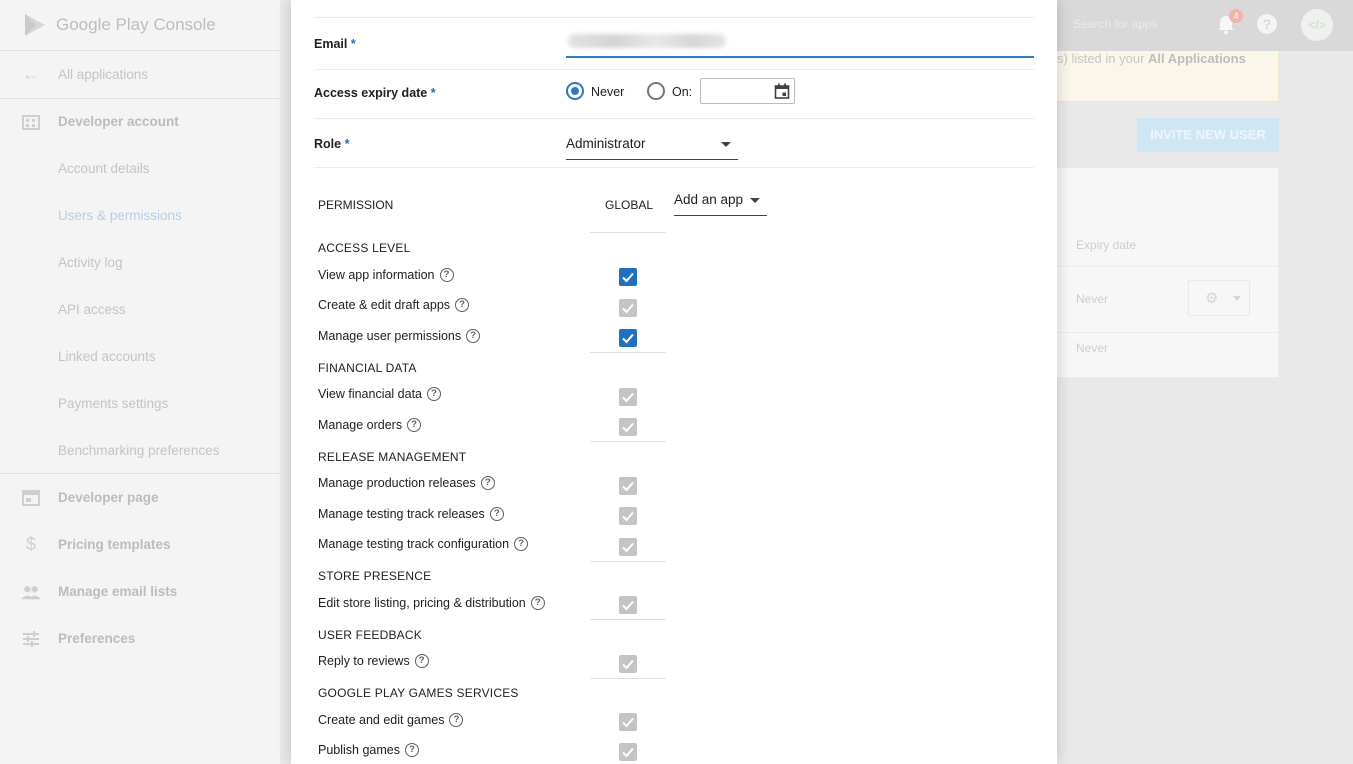 The image size is (1353, 764). What do you see at coordinates (335, 44) in the screenshot?
I see `email-label: Email *` at bounding box center [335, 44].